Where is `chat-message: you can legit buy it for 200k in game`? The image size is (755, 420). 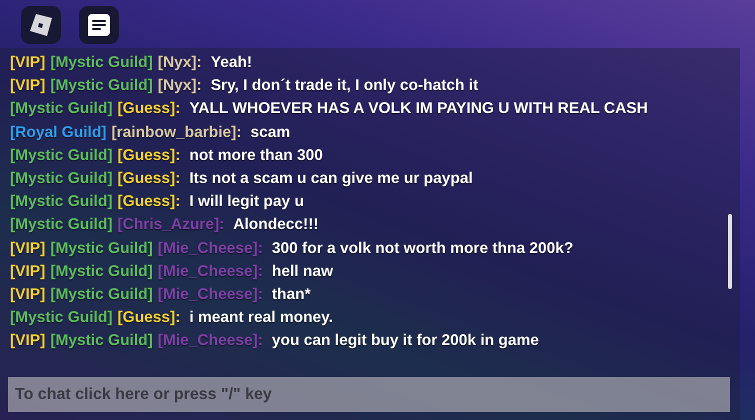 chat-message: you can legit buy it for 200k in game is located at coordinates (405, 341).